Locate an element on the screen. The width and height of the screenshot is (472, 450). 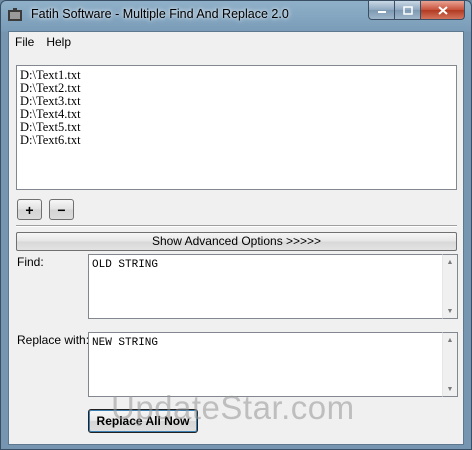
list-item: D:\Text5.txt is located at coordinates (236, 127).